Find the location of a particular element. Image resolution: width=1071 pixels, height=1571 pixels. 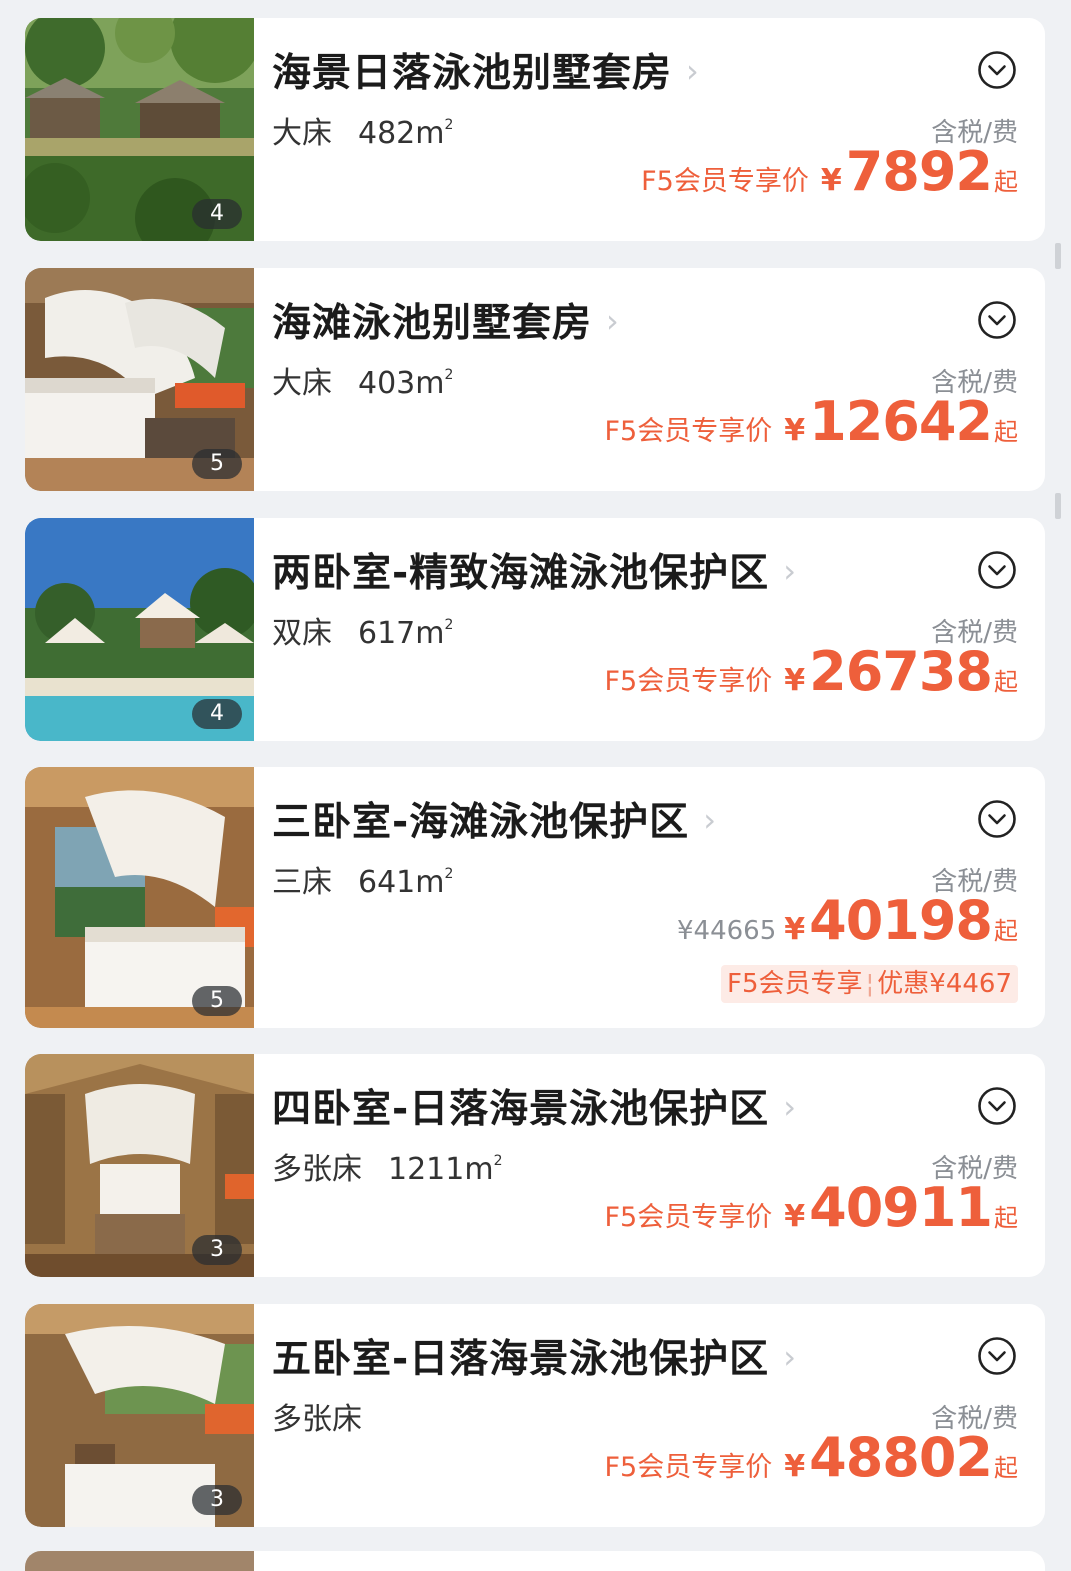

room-spec: 三床 641m2 is located at coordinates (362, 879).